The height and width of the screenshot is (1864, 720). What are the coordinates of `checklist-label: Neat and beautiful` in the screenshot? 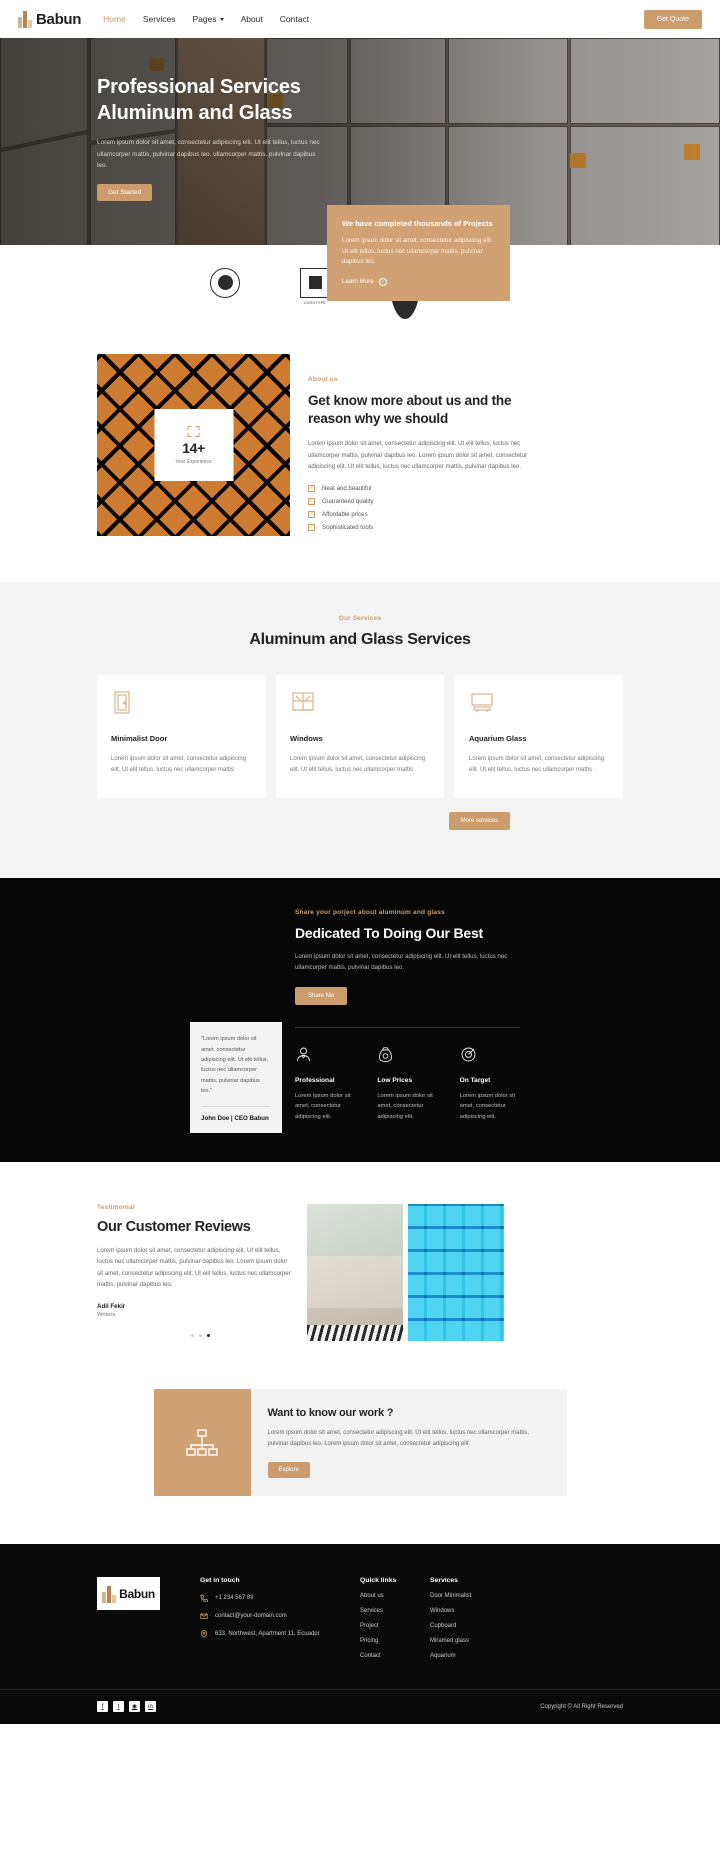 It's located at (347, 488).